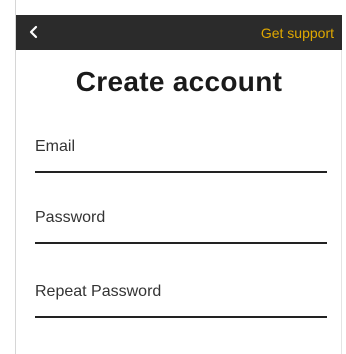 The image size is (346, 354). Describe the element at coordinates (181, 152) in the screenshot. I see `email-input` at that location.